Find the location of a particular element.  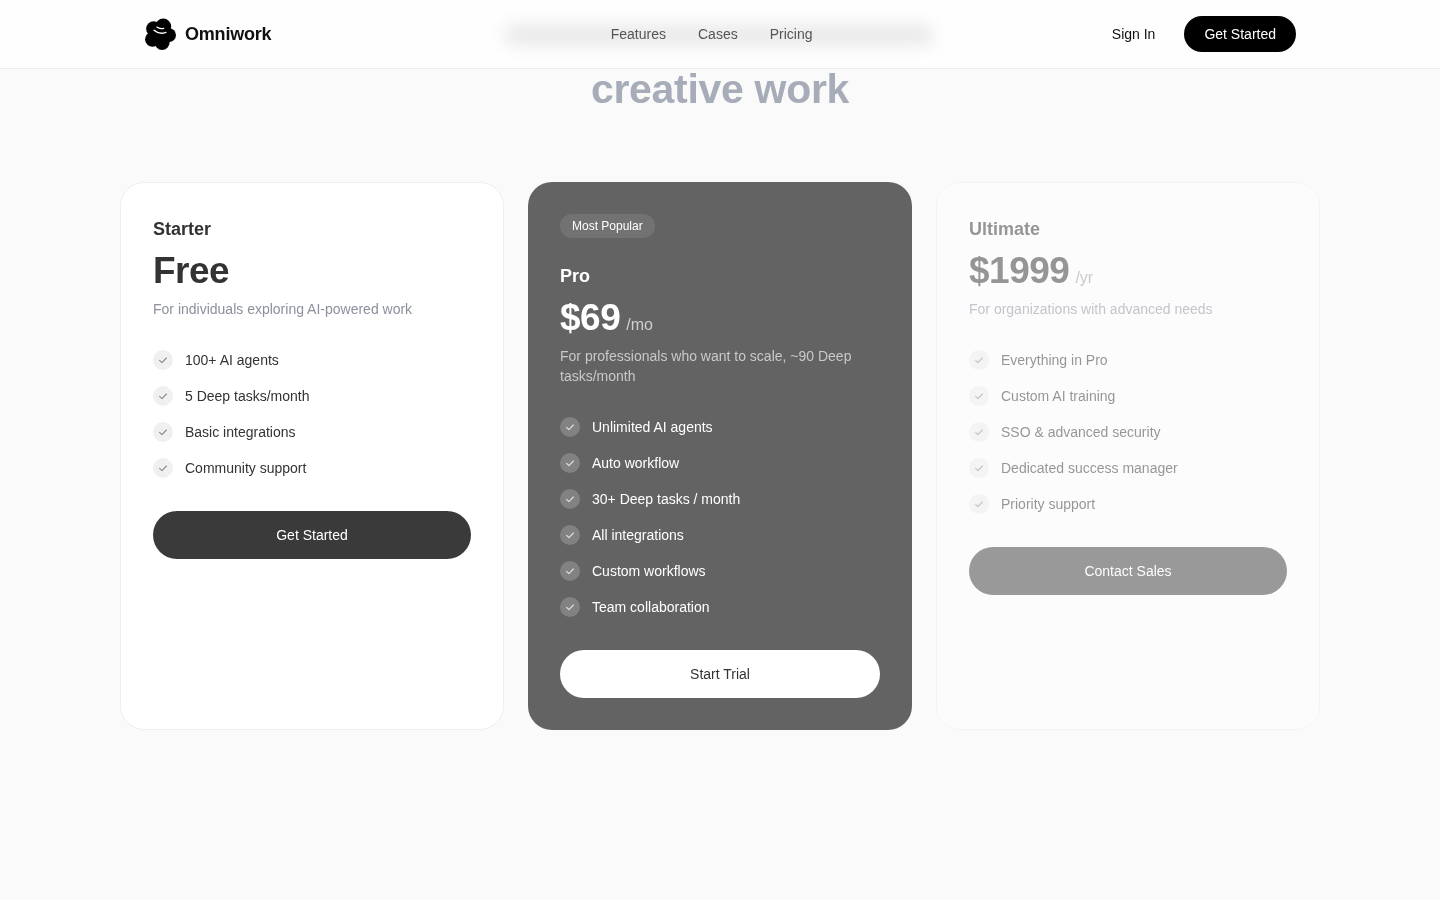

plan-button: Get Started is located at coordinates (312, 535).